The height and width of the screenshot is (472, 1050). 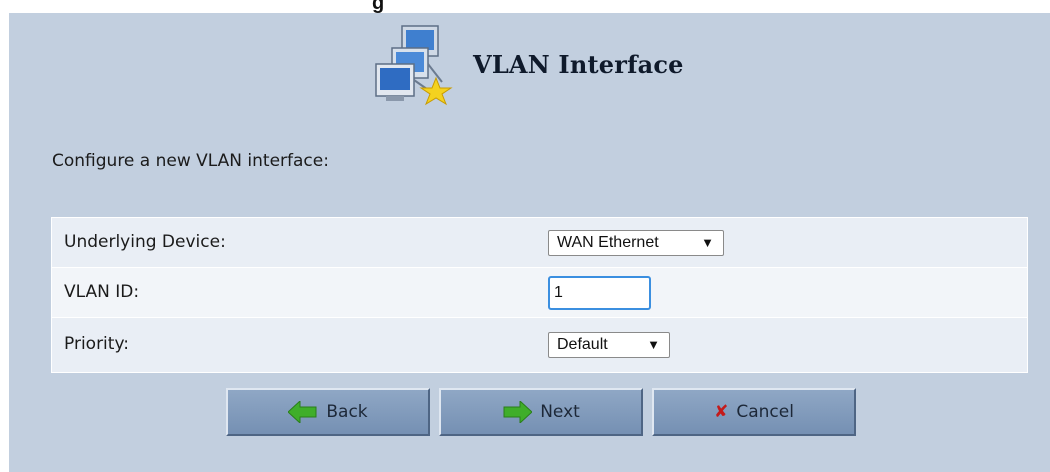 What do you see at coordinates (539, 243) in the screenshot?
I see `underlying-device-row: Underlying Device: WAN Ethernet ▼` at bounding box center [539, 243].